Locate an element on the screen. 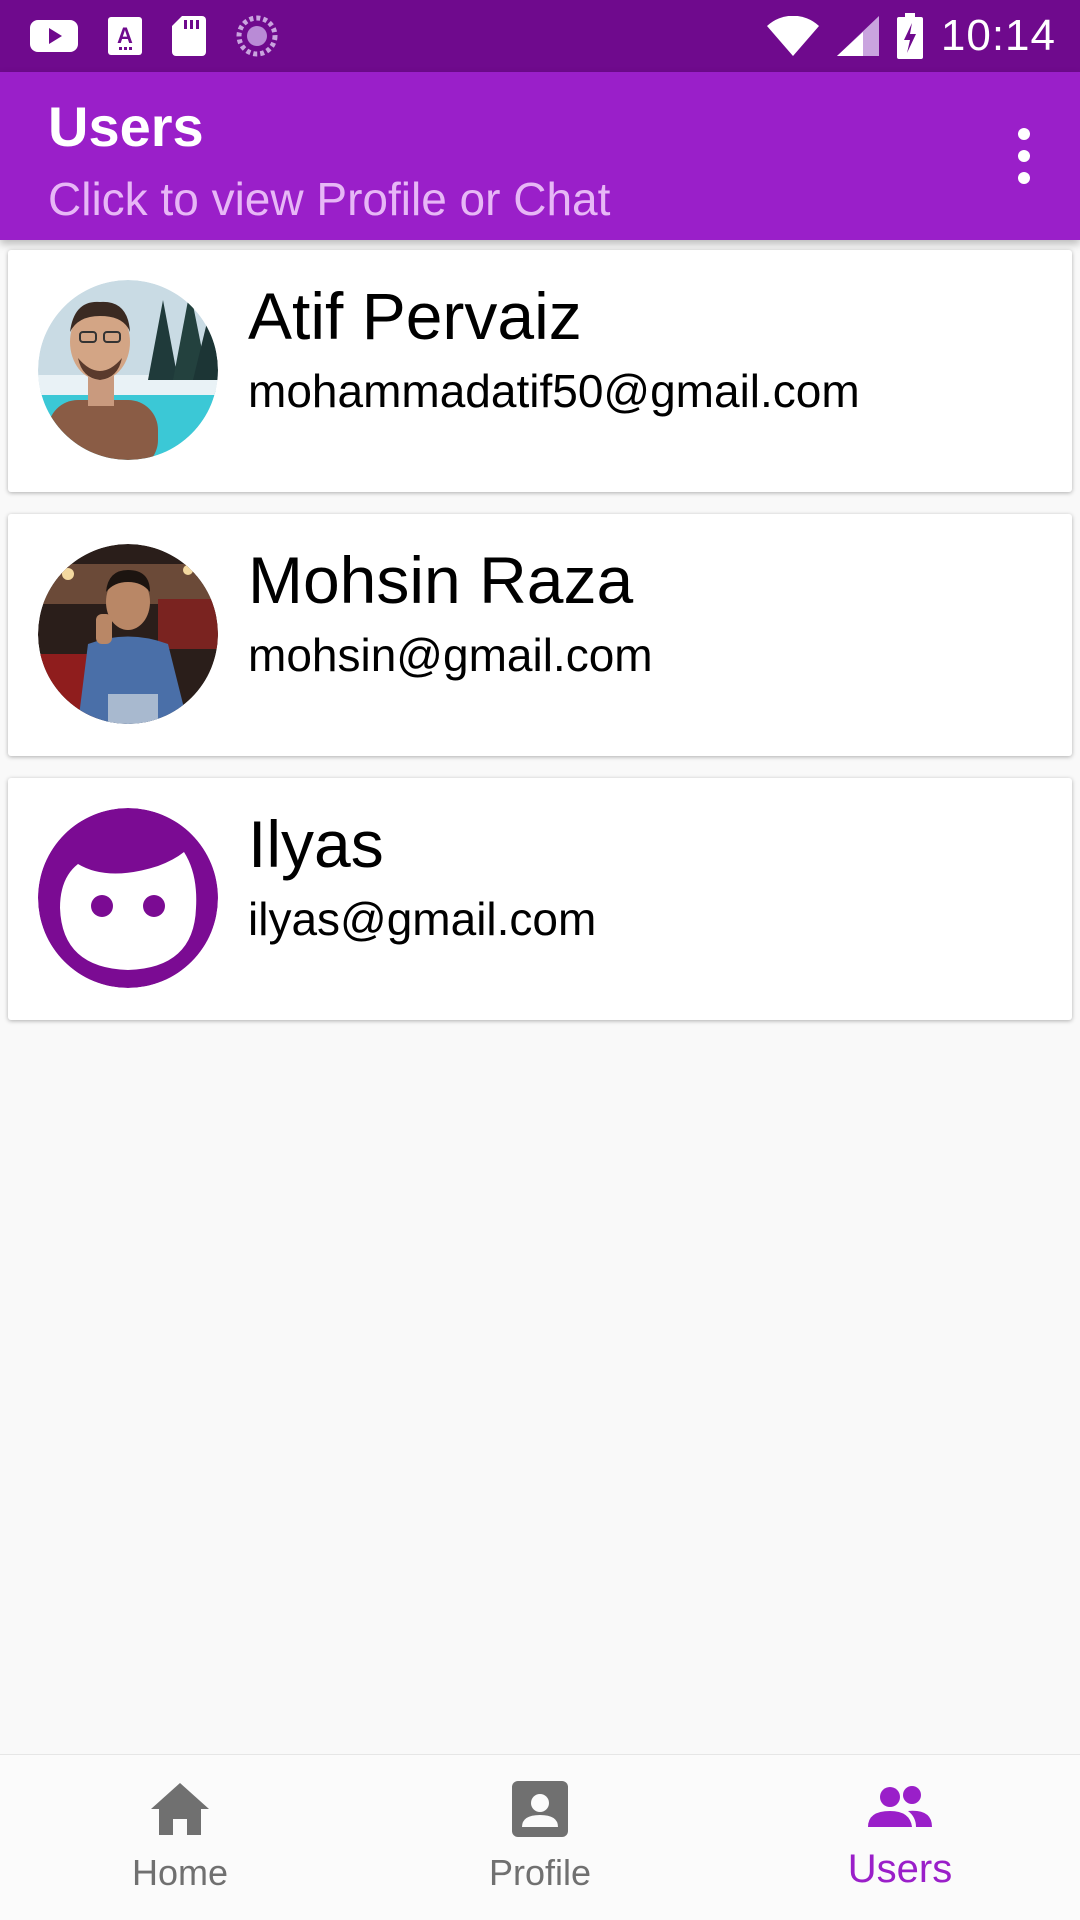  user-name: Ilyas is located at coordinates (316, 844).